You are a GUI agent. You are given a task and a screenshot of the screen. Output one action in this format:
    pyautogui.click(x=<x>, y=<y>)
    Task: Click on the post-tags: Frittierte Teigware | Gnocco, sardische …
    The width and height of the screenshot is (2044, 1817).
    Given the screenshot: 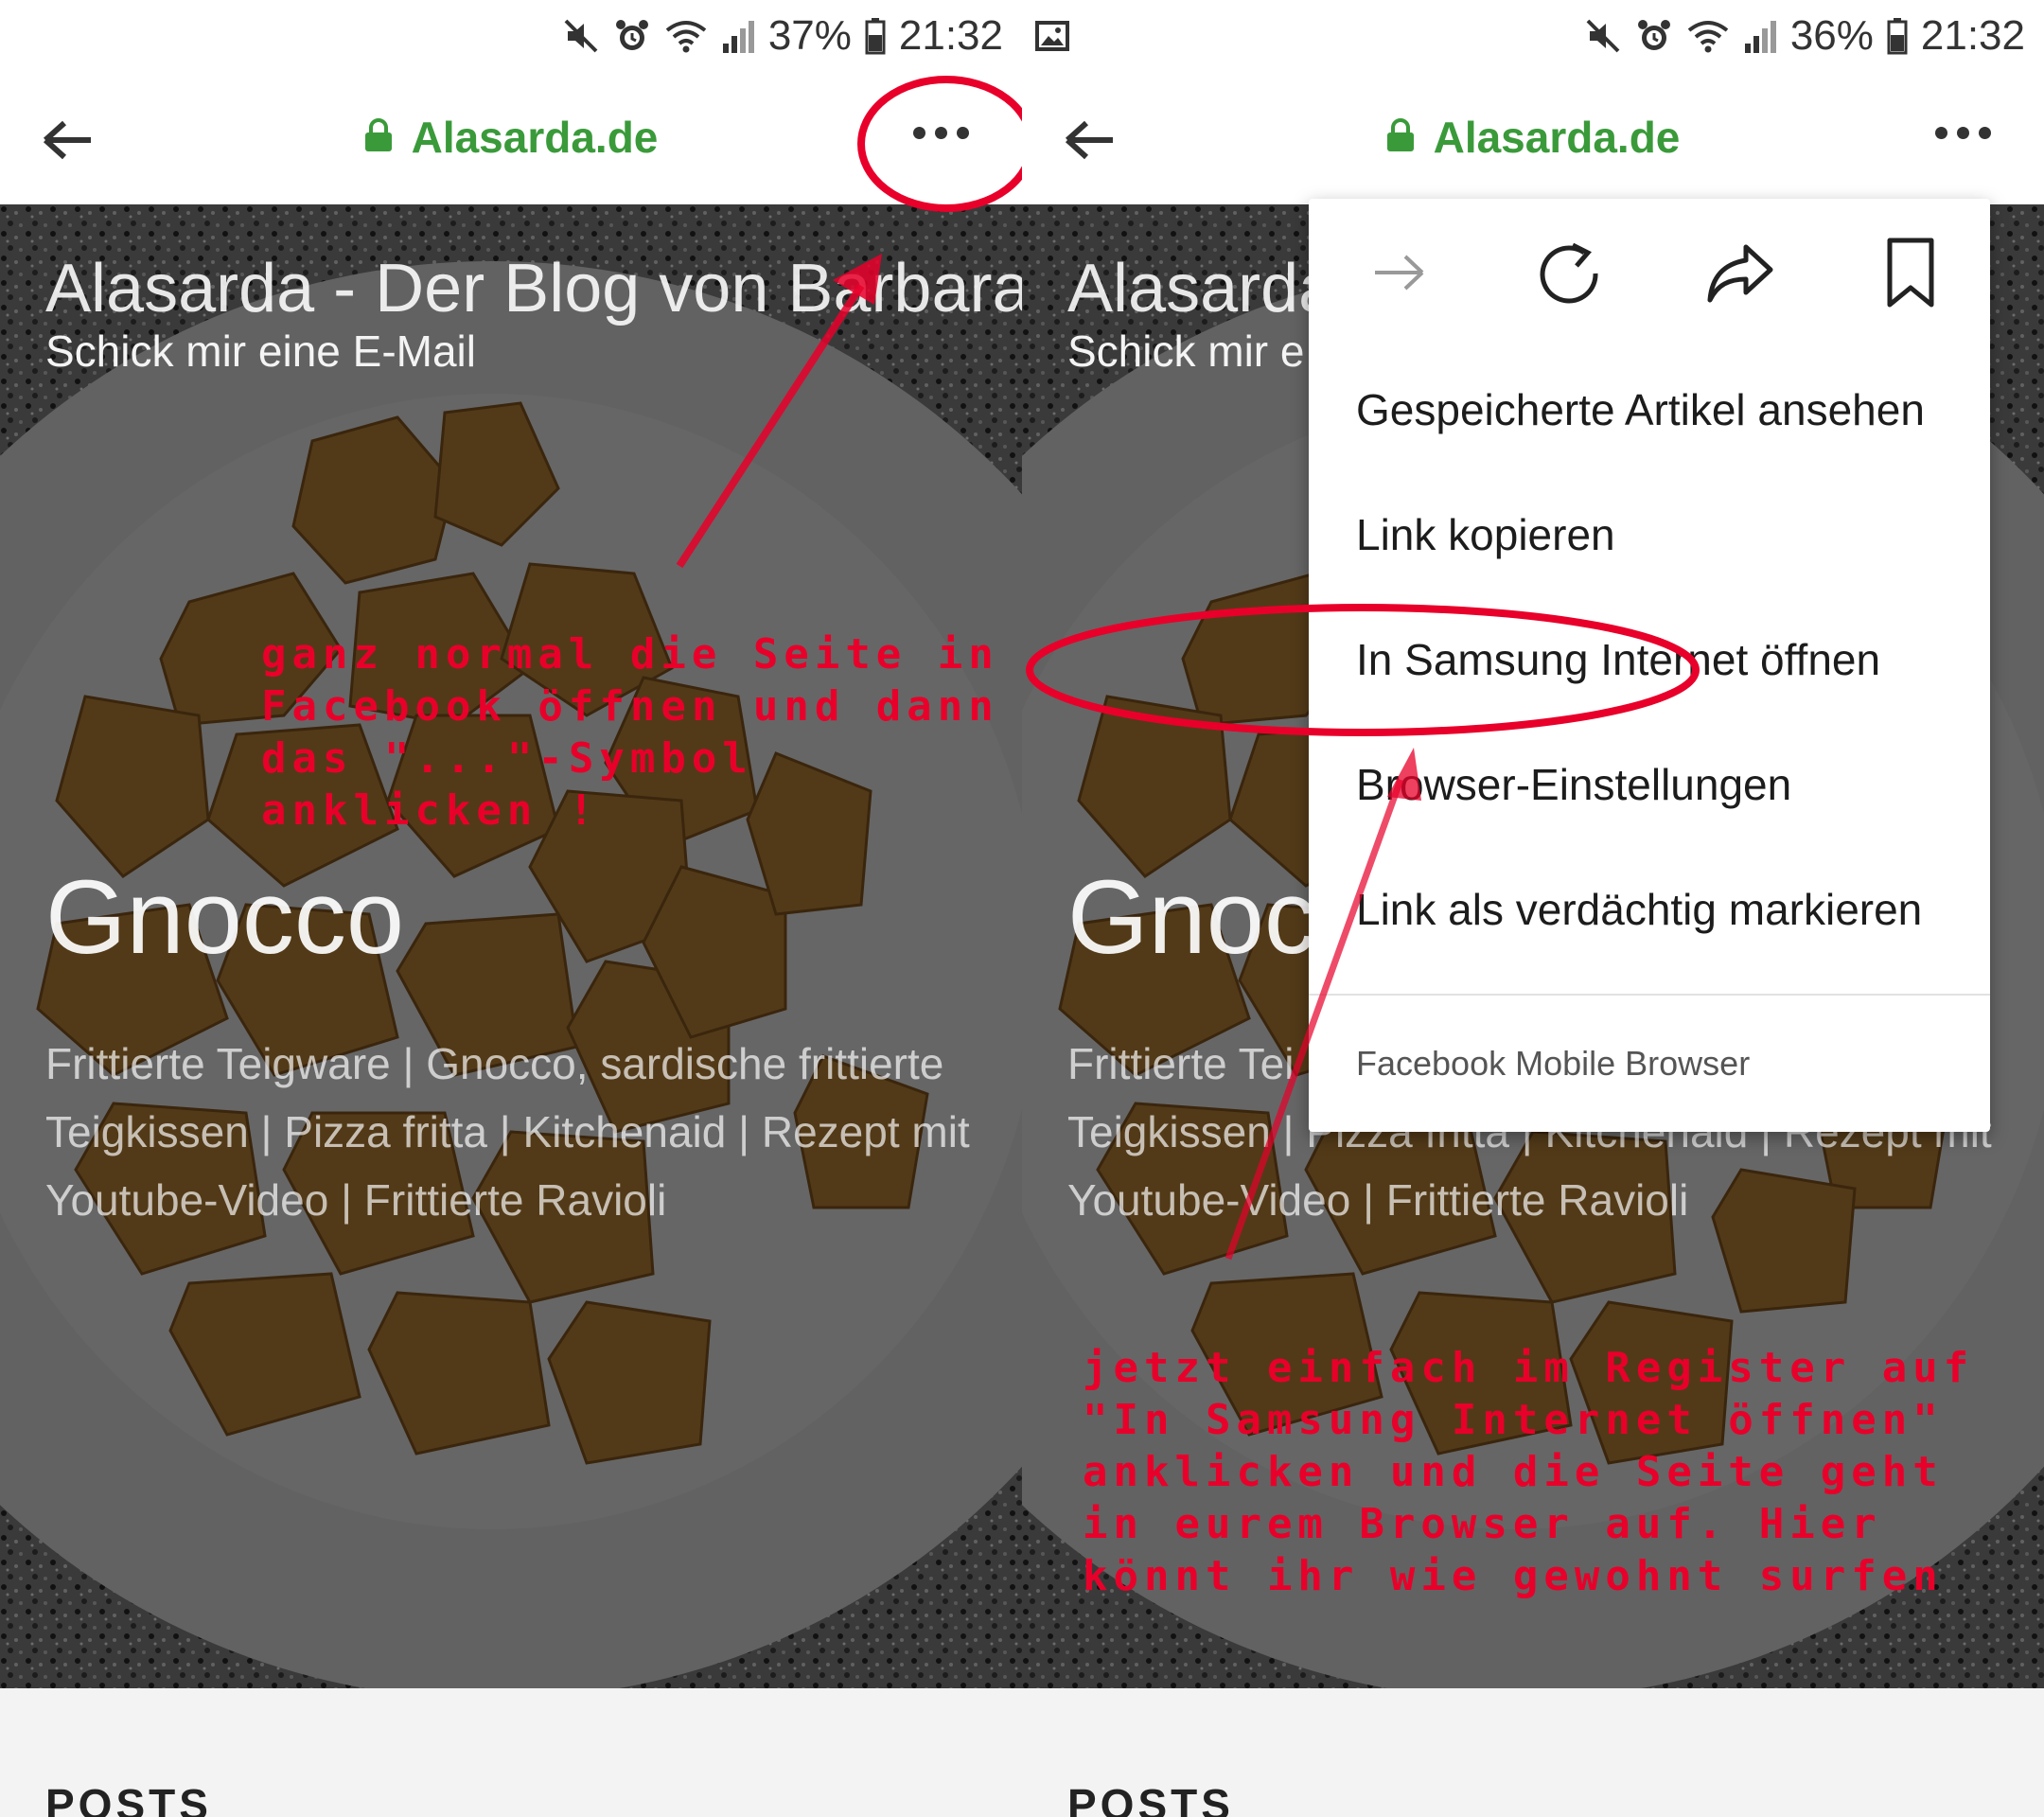 What is the action you would take?
    pyautogui.click(x=518, y=1132)
    